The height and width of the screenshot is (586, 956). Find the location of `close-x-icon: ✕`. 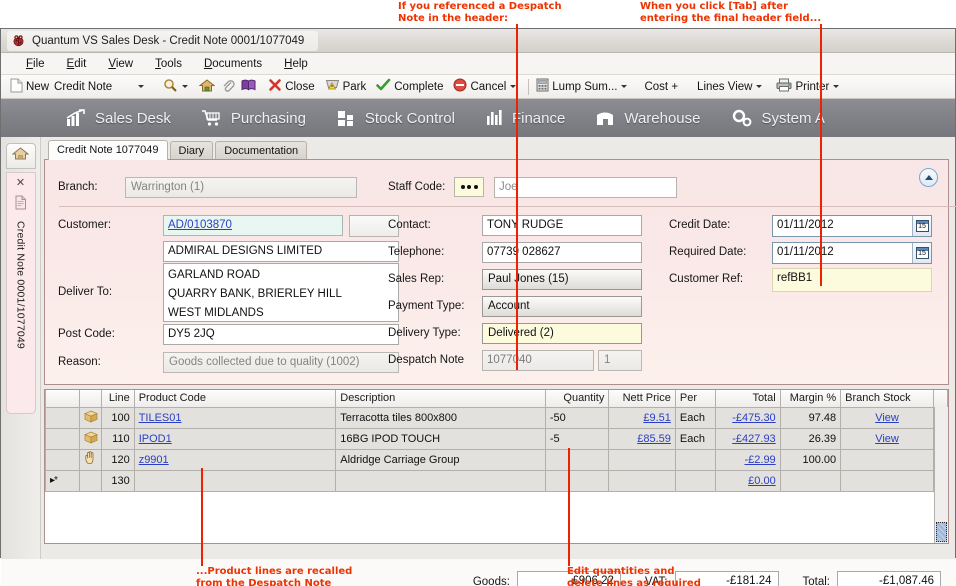

close-x-icon: ✕ is located at coordinates (20, 183).